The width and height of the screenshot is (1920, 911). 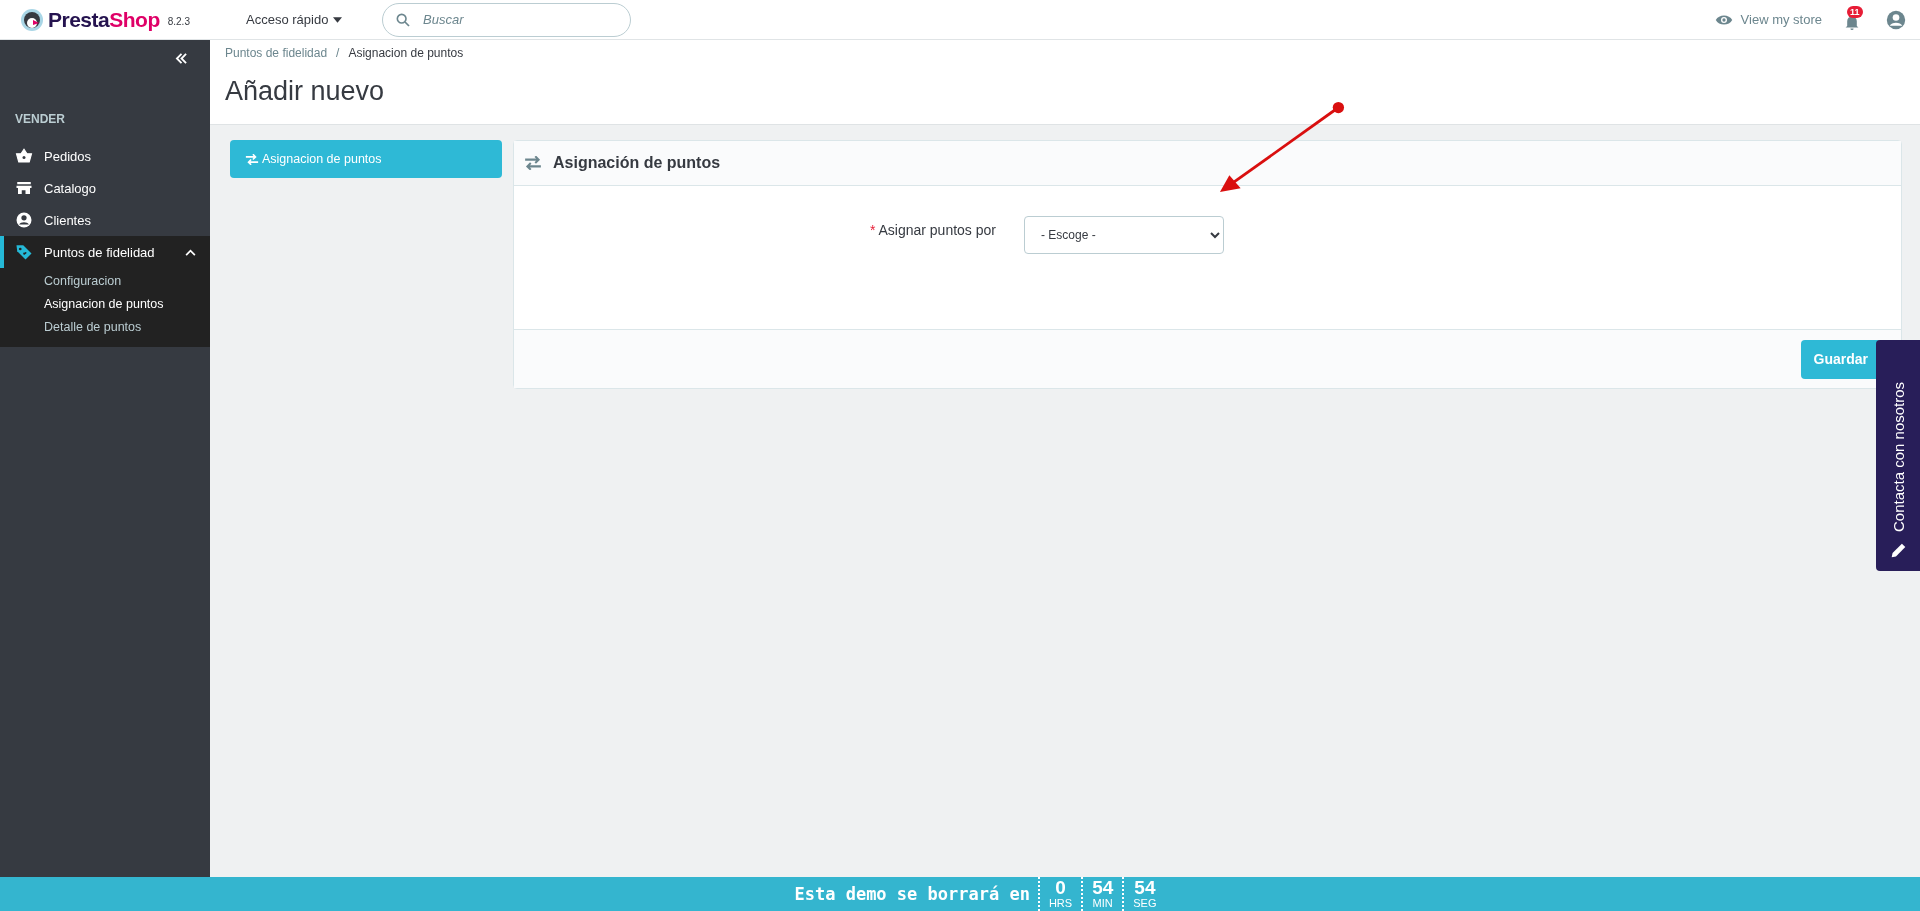 What do you see at coordinates (1102, 903) in the screenshot?
I see `countdown-unit: MIN` at bounding box center [1102, 903].